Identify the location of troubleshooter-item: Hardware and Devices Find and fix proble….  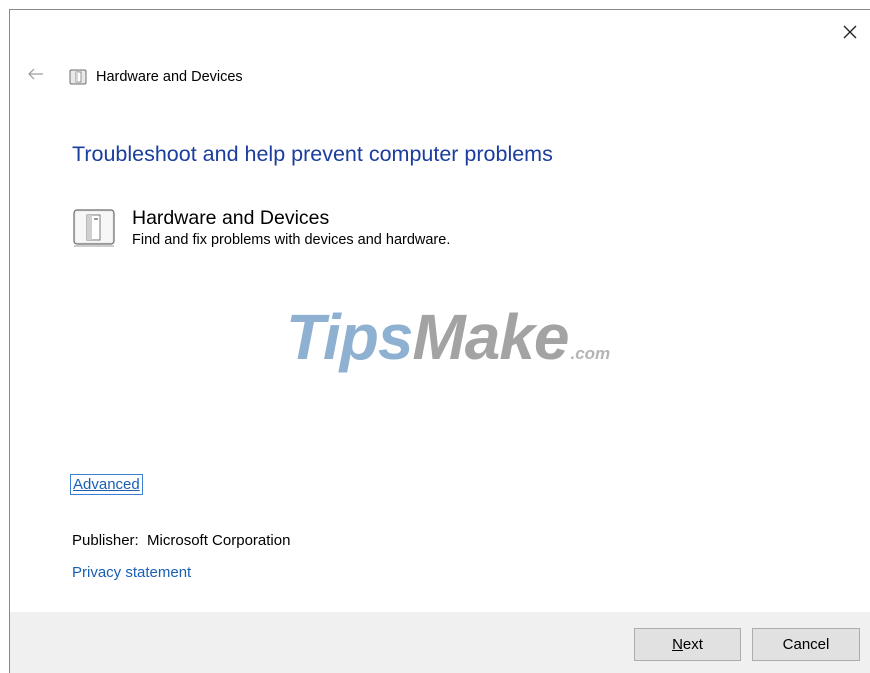
(261, 228).